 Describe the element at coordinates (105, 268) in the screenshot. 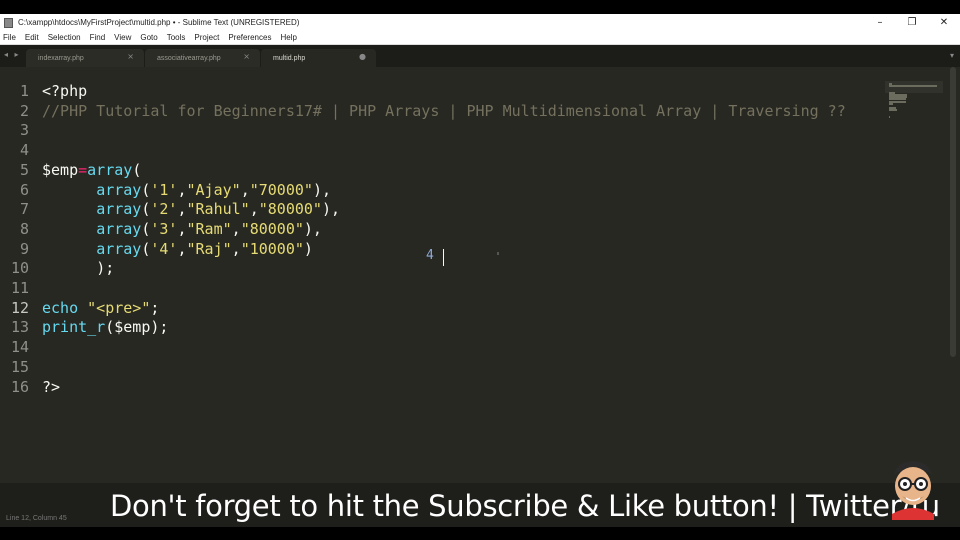

I see `code-token: );` at that location.